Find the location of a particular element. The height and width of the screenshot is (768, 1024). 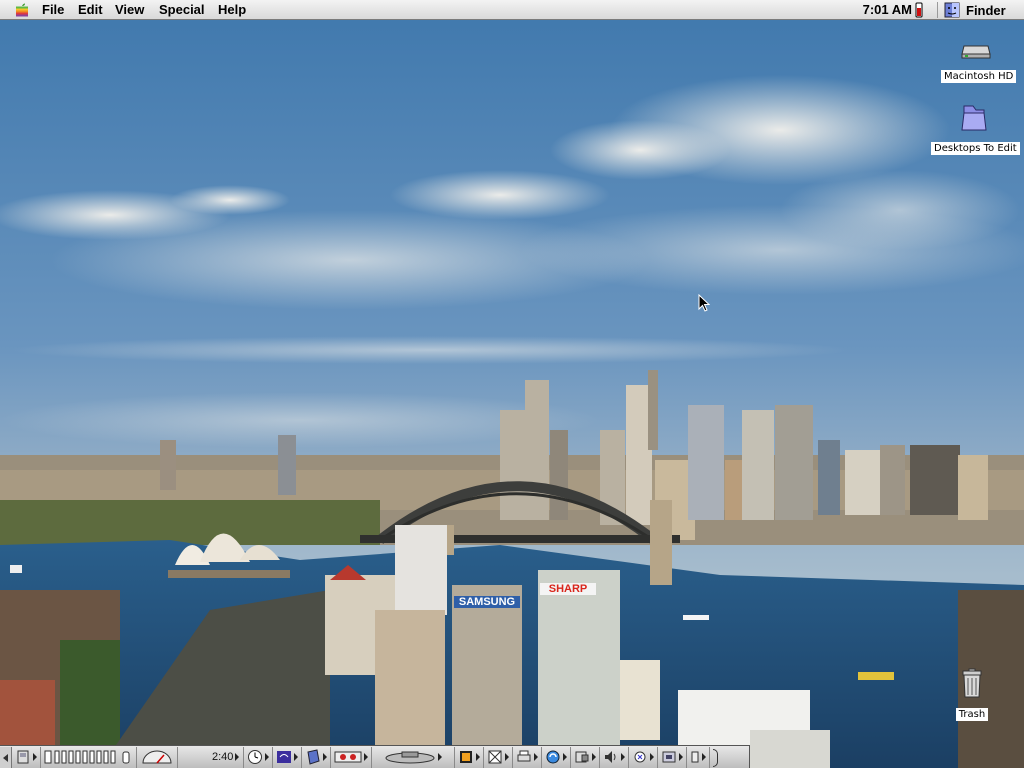

battery-level-icon is located at coordinates (48, 757).